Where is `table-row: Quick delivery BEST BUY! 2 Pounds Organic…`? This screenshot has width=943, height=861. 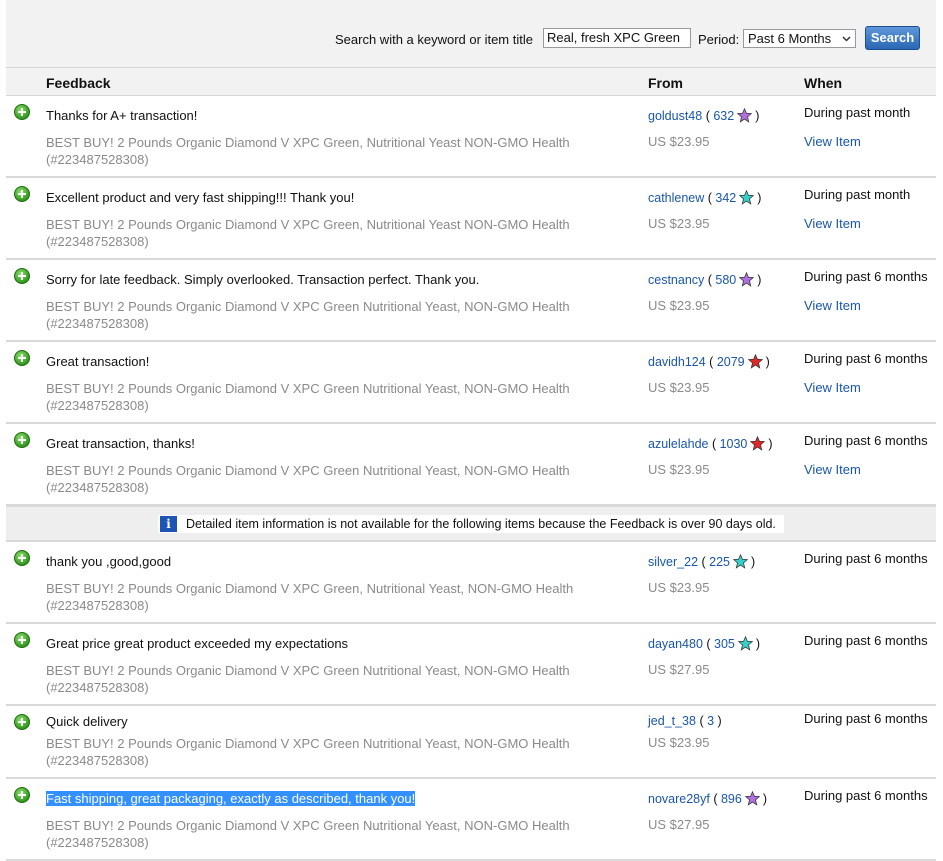 table-row: Quick delivery BEST BUY! 2 Pounds Organic… is located at coordinates (471, 742).